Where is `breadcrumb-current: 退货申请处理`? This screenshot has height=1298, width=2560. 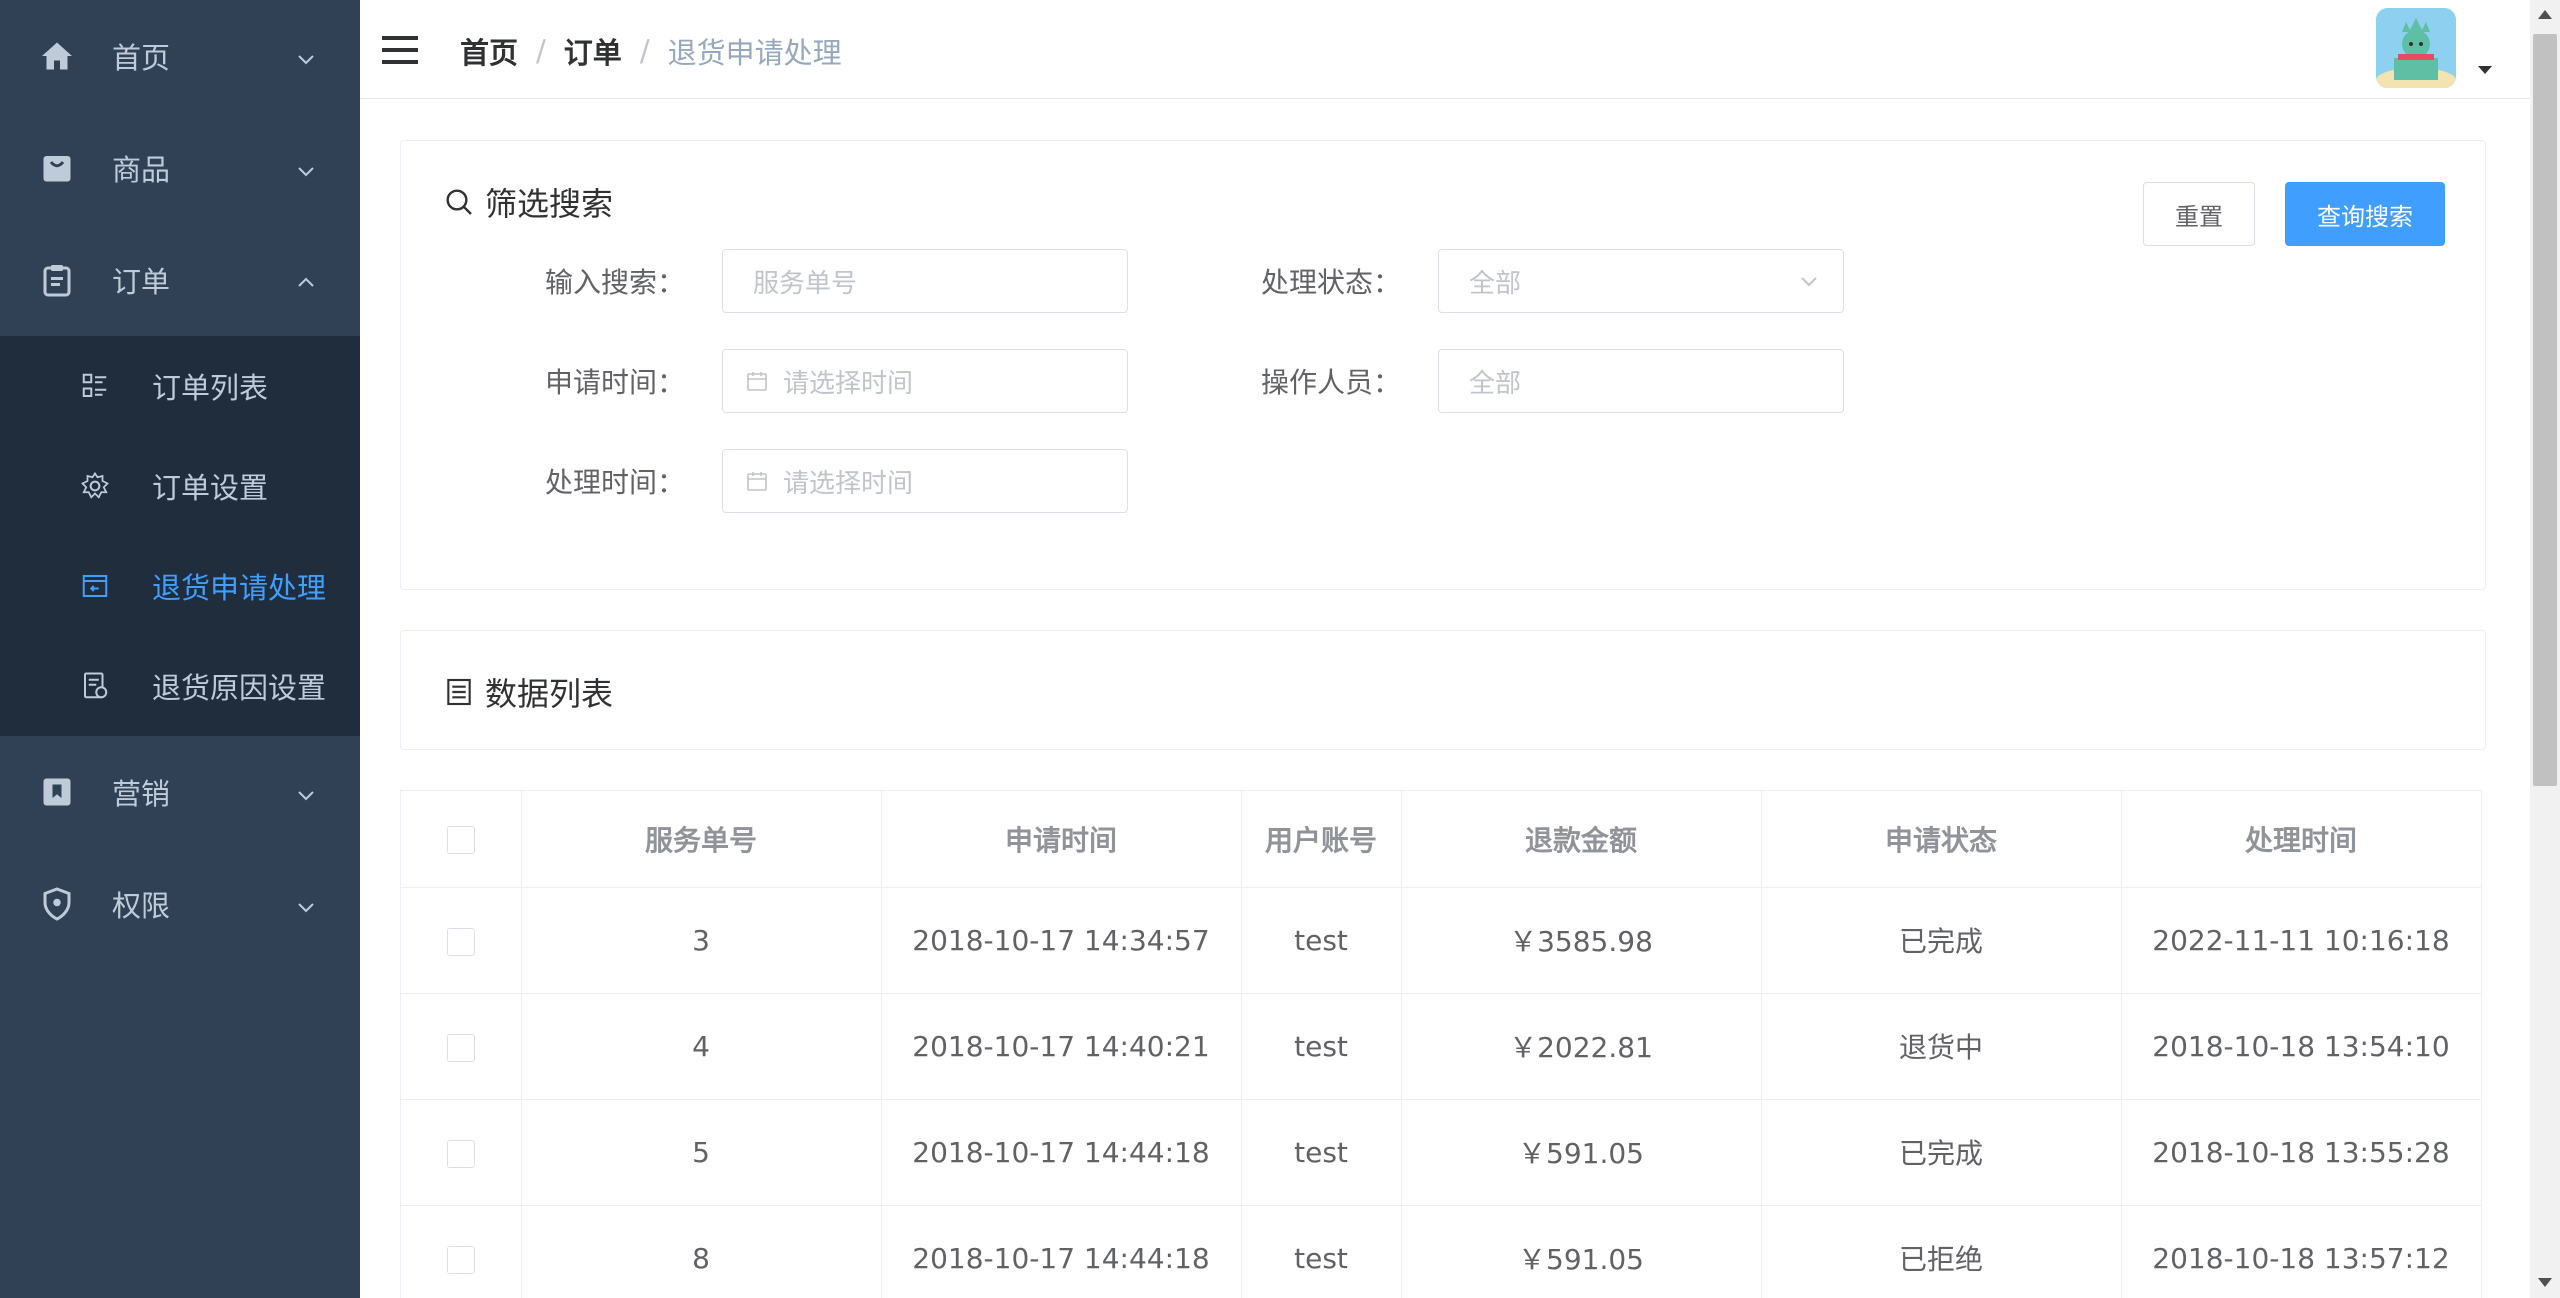 breadcrumb-current: 退货申请处理 is located at coordinates (754, 53).